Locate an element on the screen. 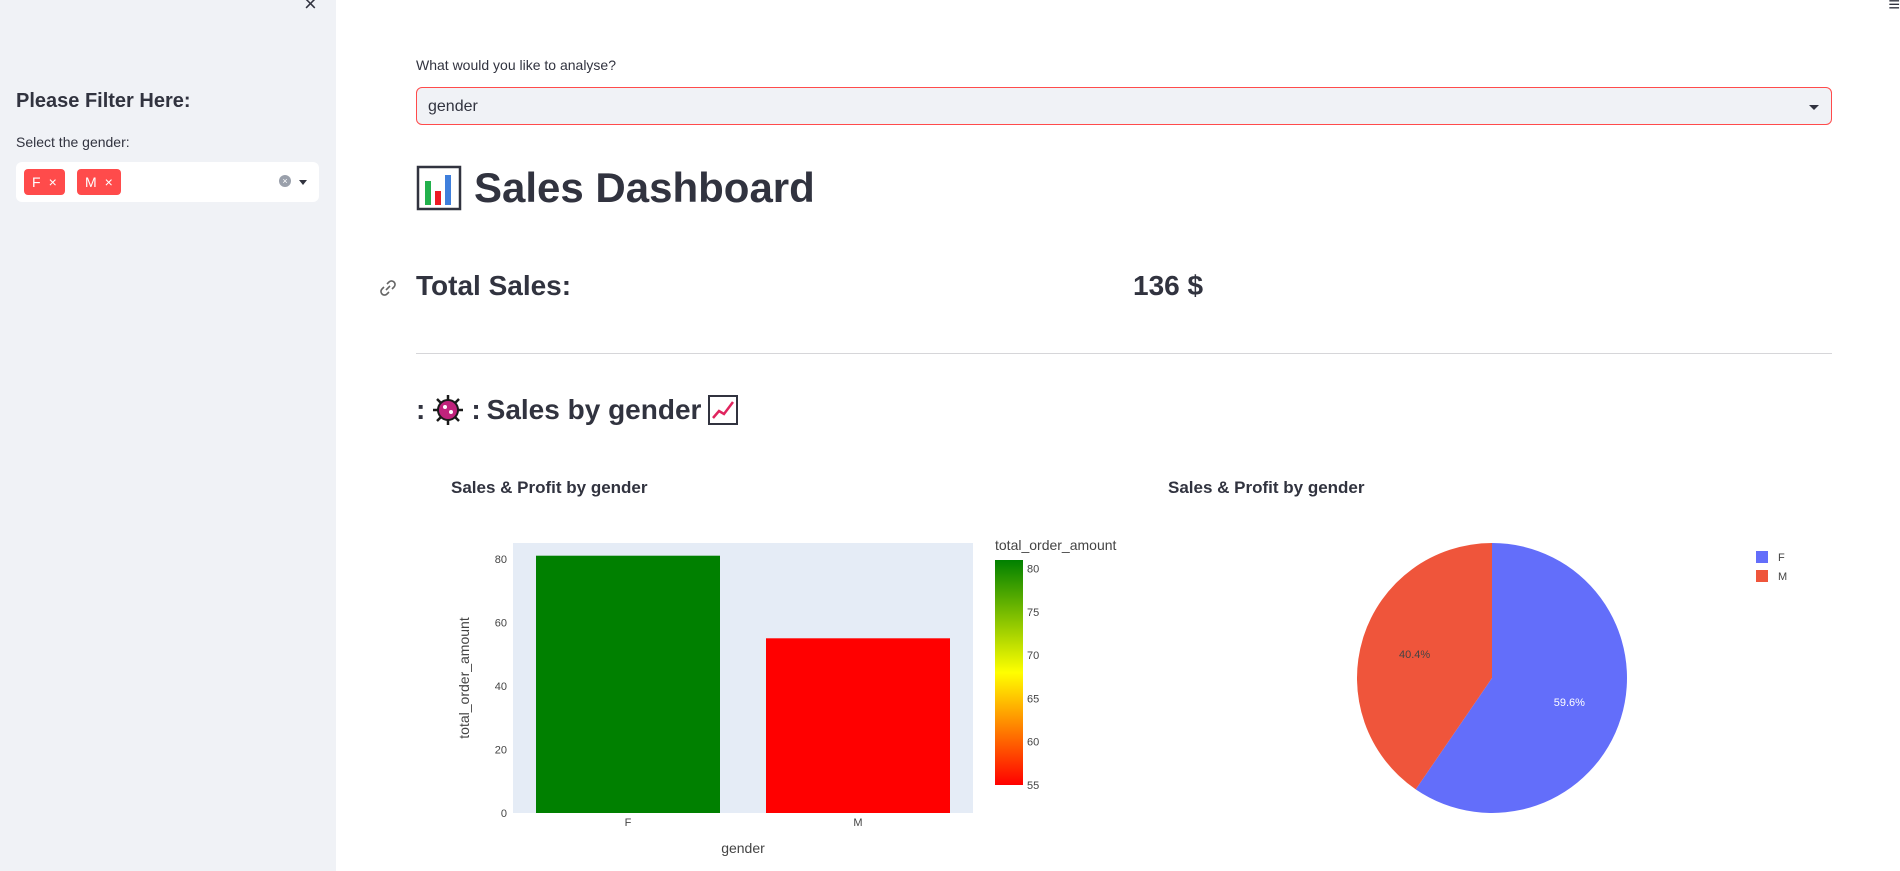 The height and width of the screenshot is (871, 1900). colorbar-tick-label: 75 is located at coordinates (1033, 613).